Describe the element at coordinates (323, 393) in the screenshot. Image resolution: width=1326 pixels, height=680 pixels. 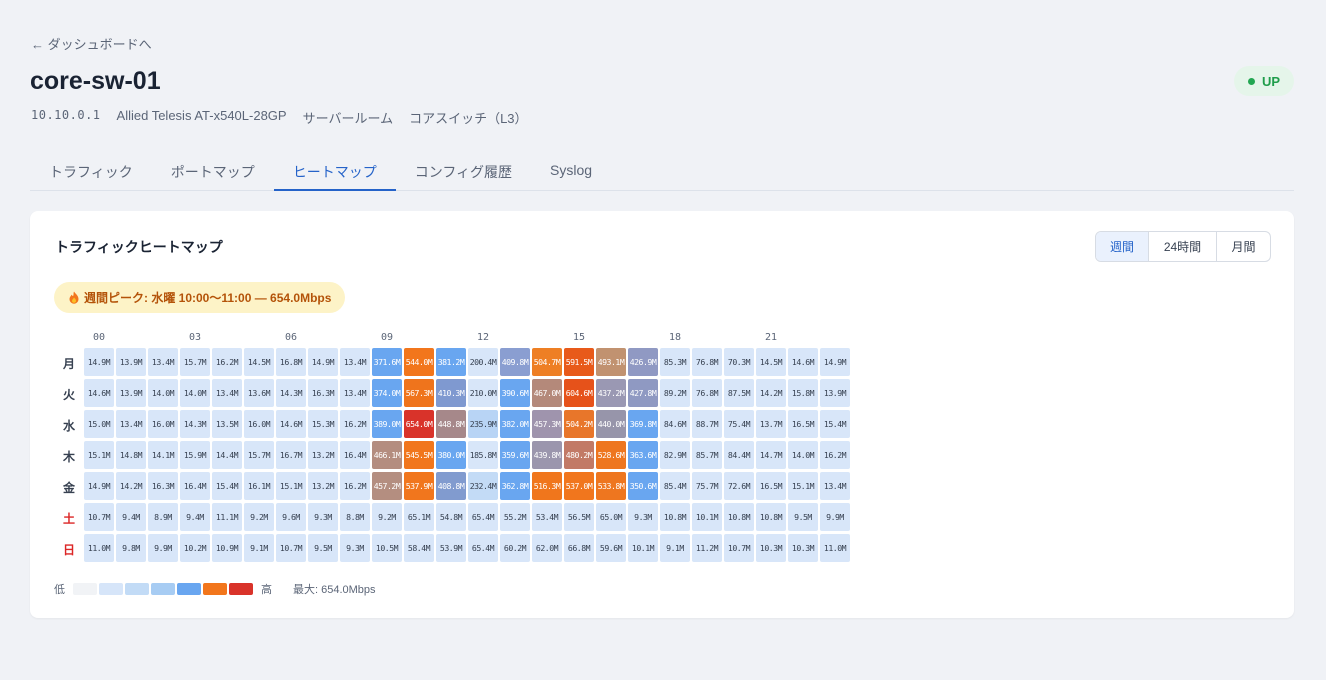
I see `heatmap-cell: 16.3M` at that location.